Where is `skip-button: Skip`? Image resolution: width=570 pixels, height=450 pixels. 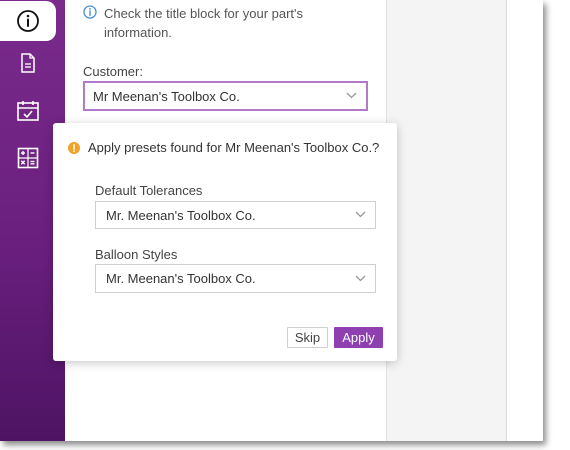 skip-button: Skip is located at coordinates (307, 337).